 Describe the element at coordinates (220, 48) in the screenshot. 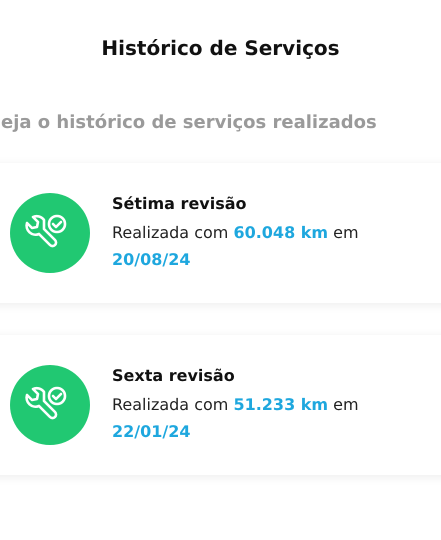

I see `page-title: Histórico de Serviços` at that location.